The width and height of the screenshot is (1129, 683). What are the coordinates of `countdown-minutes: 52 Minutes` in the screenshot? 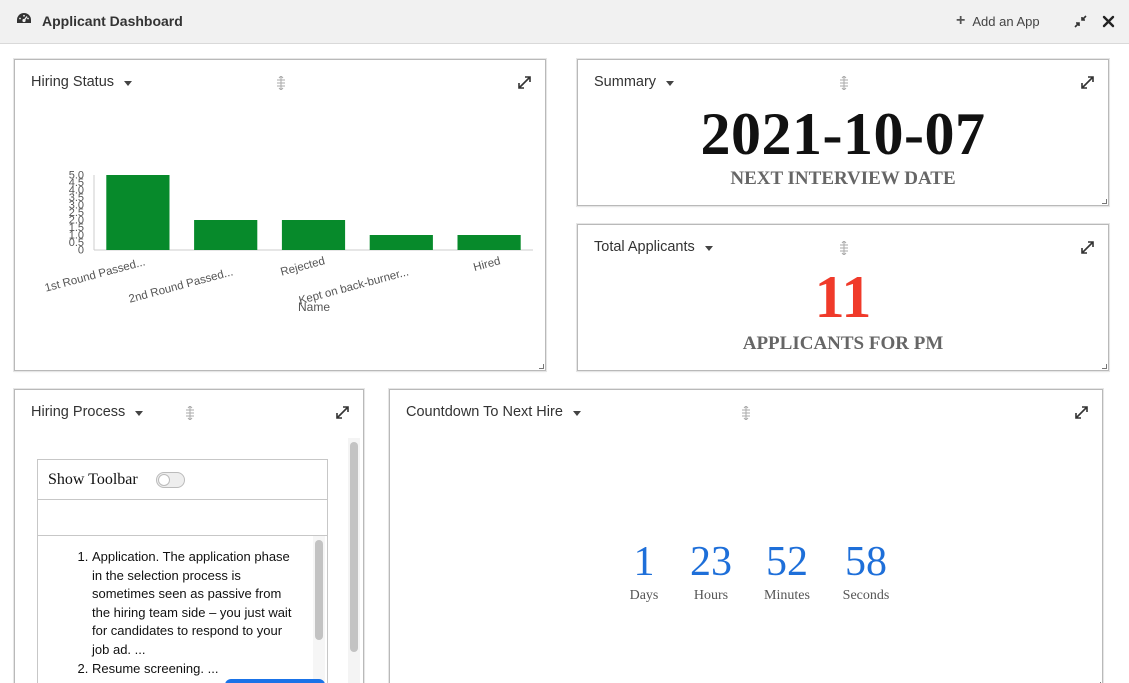 It's located at (787, 571).